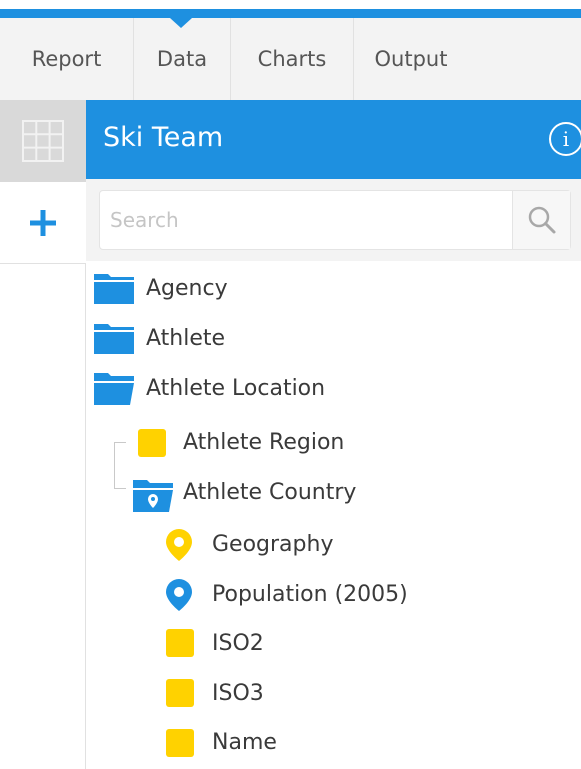 The image size is (581, 769). I want to click on tree-field-label: Geography, so click(273, 544).